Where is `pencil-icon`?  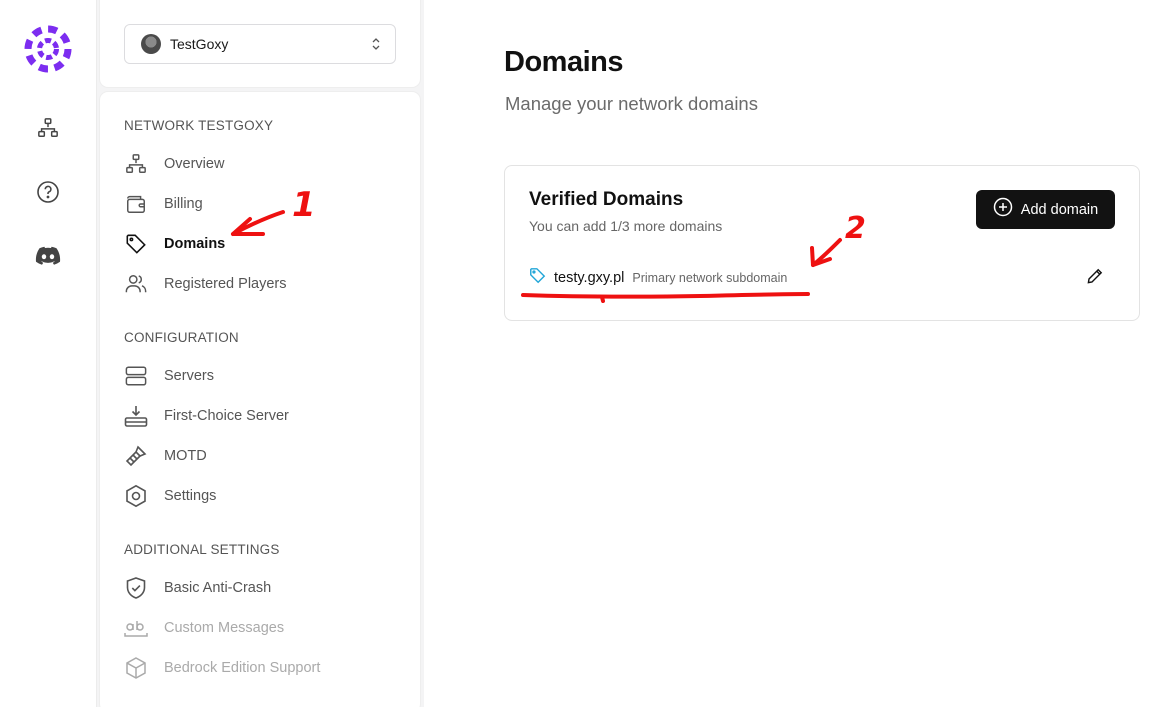
pencil-icon is located at coordinates (1095, 278).